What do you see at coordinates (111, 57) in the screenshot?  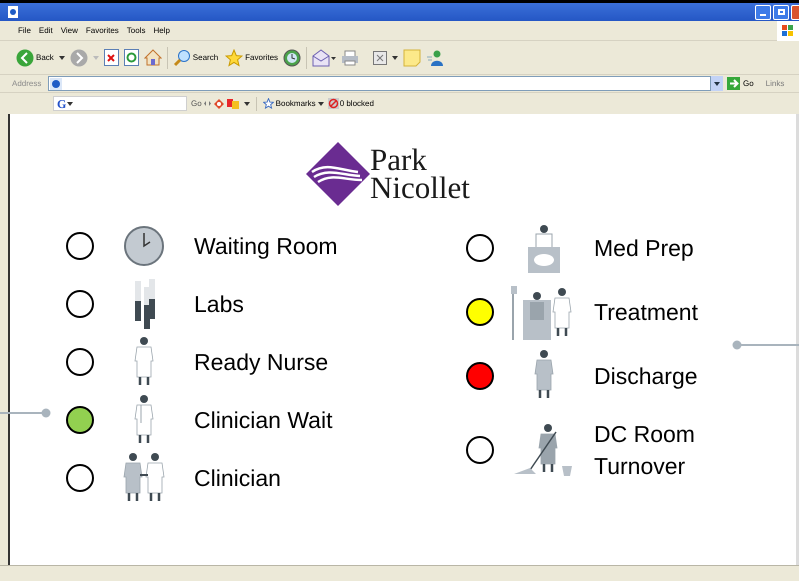 I see `stop-button` at bounding box center [111, 57].